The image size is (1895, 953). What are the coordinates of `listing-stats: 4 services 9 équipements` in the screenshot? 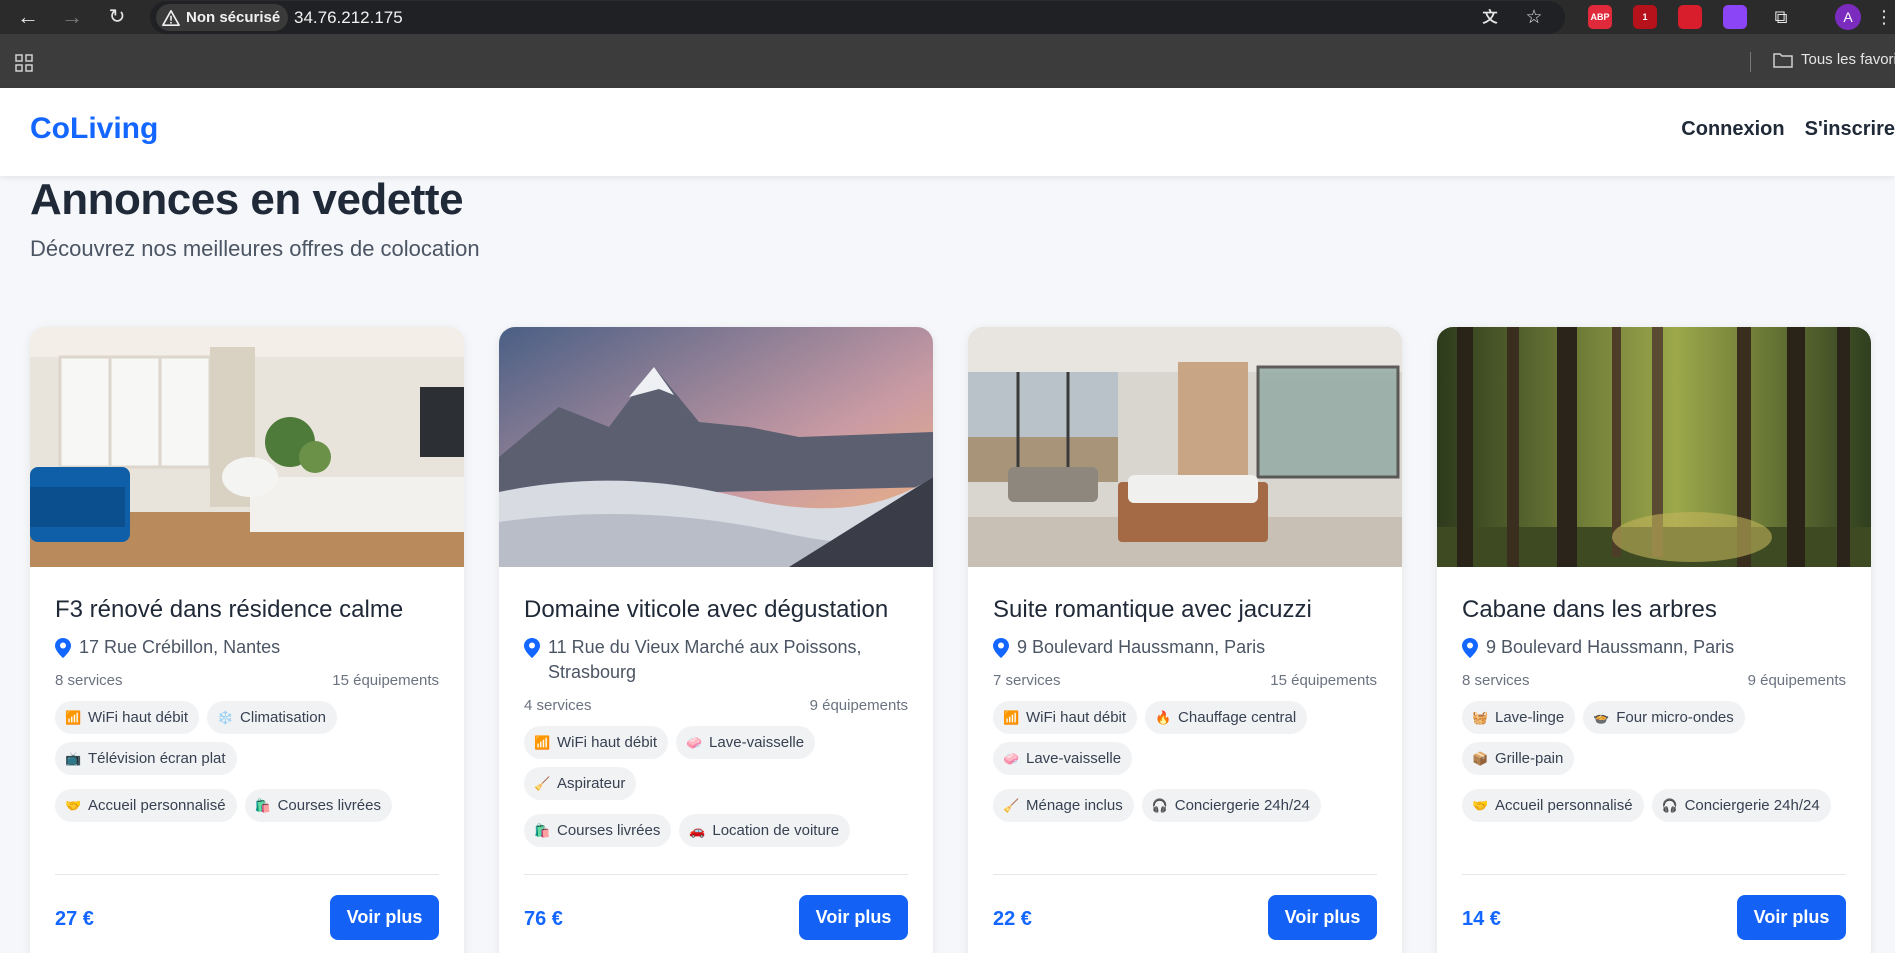 It's located at (716, 705).